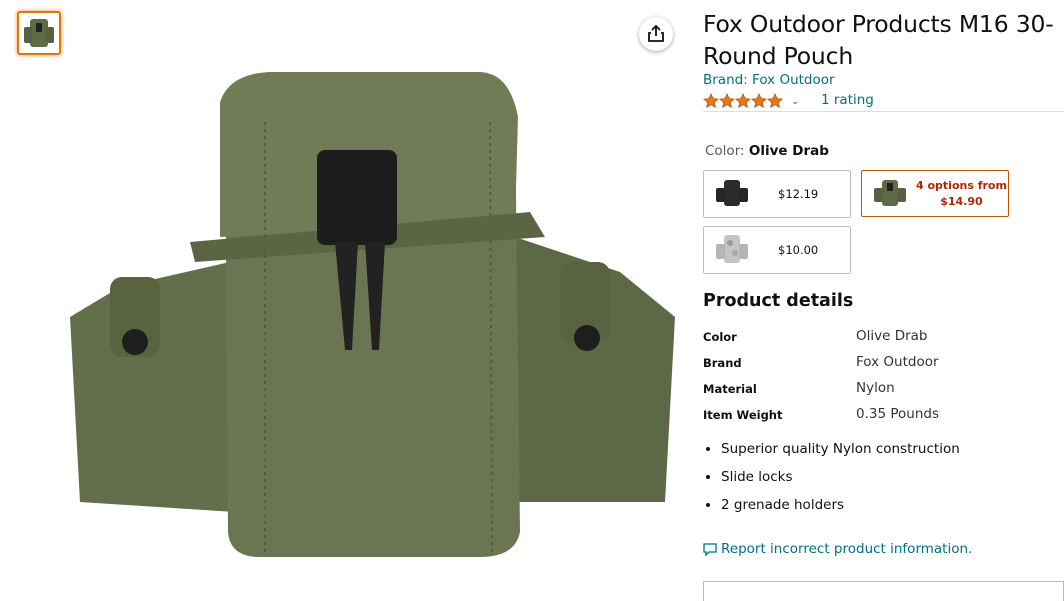 This screenshot has width=1064, height=601. Describe the element at coordinates (847, 549) in the screenshot. I see `report-link-text: Report incorrect product information.` at that location.